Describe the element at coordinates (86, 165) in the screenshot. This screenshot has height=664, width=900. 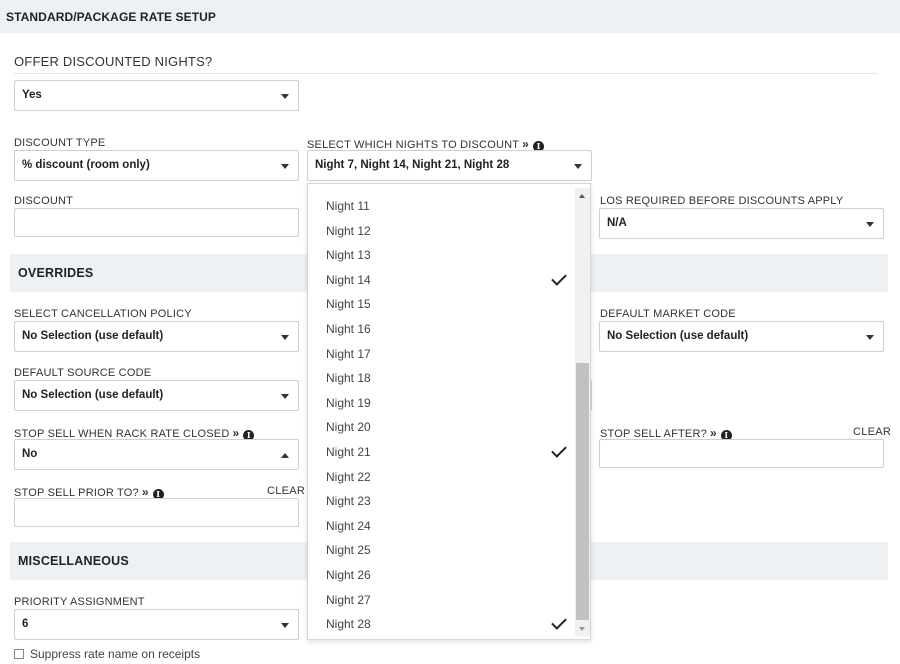
I see `discount-type-value: % discount (room only)` at that location.